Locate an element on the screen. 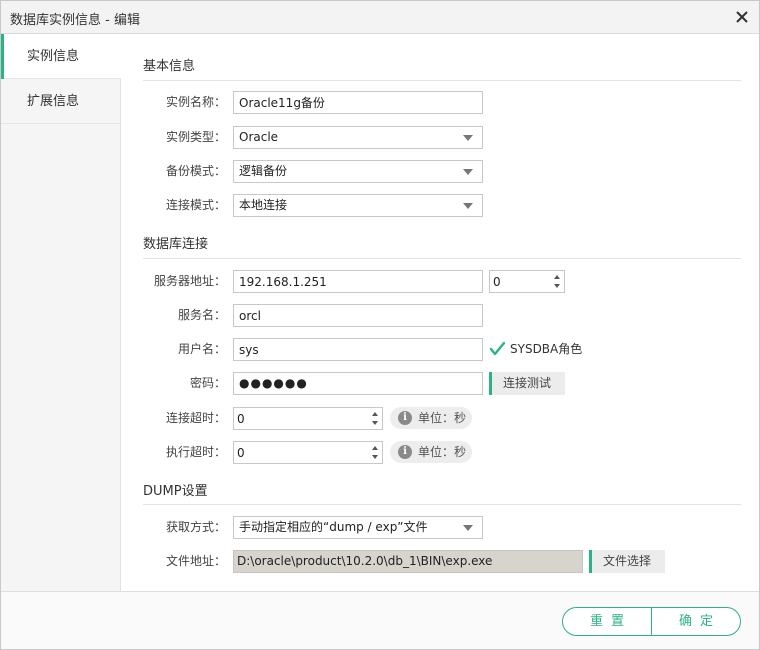  instance-type-value: Oracle is located at coordinates (259, 137).